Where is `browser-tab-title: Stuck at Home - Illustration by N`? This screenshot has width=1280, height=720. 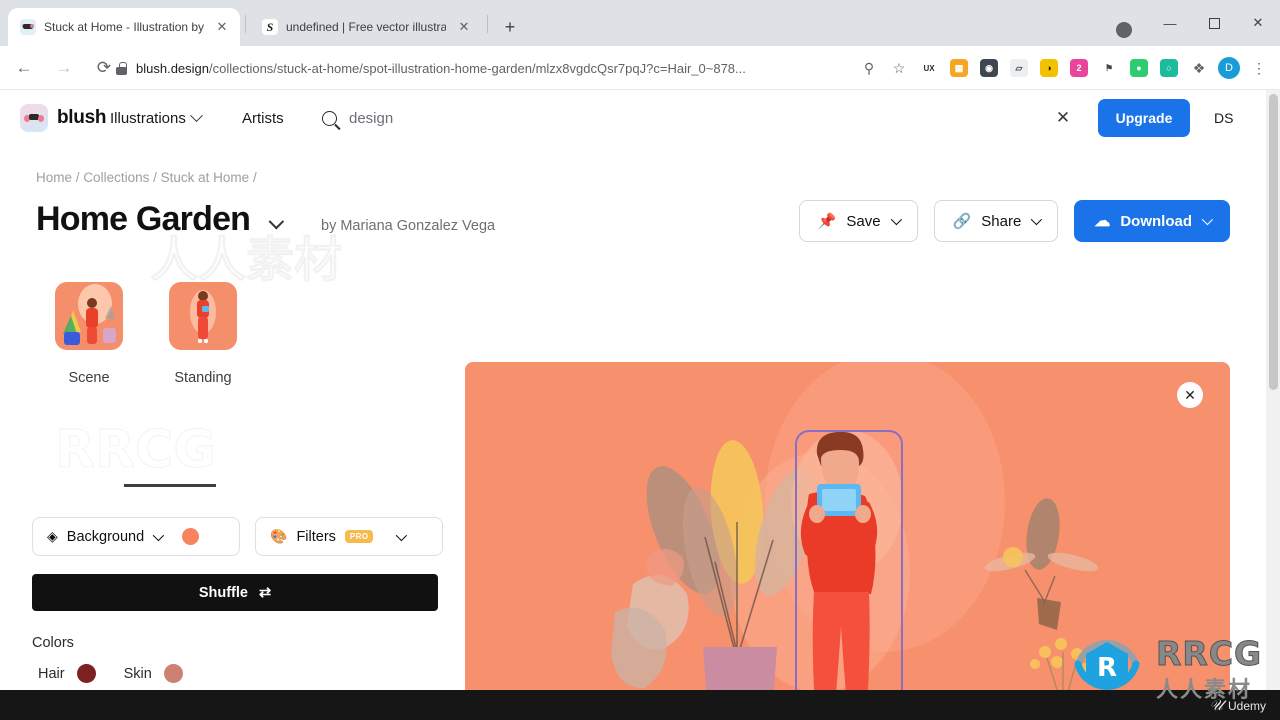 browser-tab-title: Stuck at Home - Illustration by N is located at coordinates (124, 27).